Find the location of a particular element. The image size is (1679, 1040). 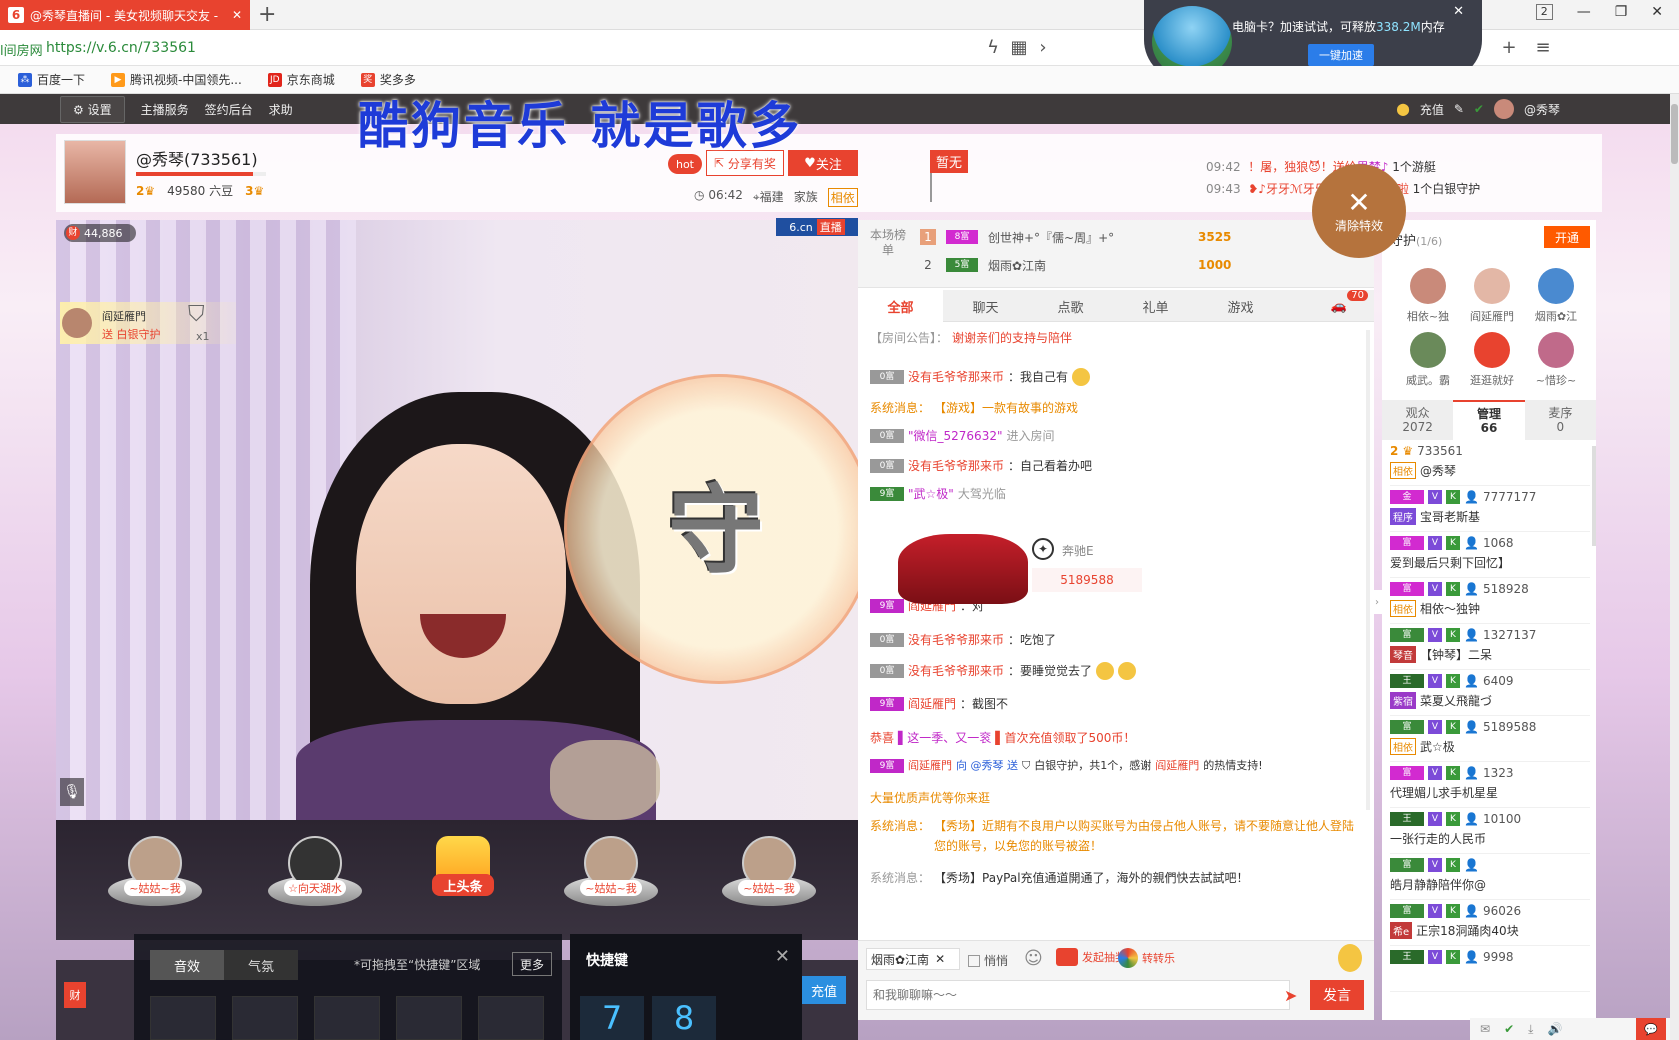

emoji-button-icon: ☺ is located at coordinates (1033, 958).